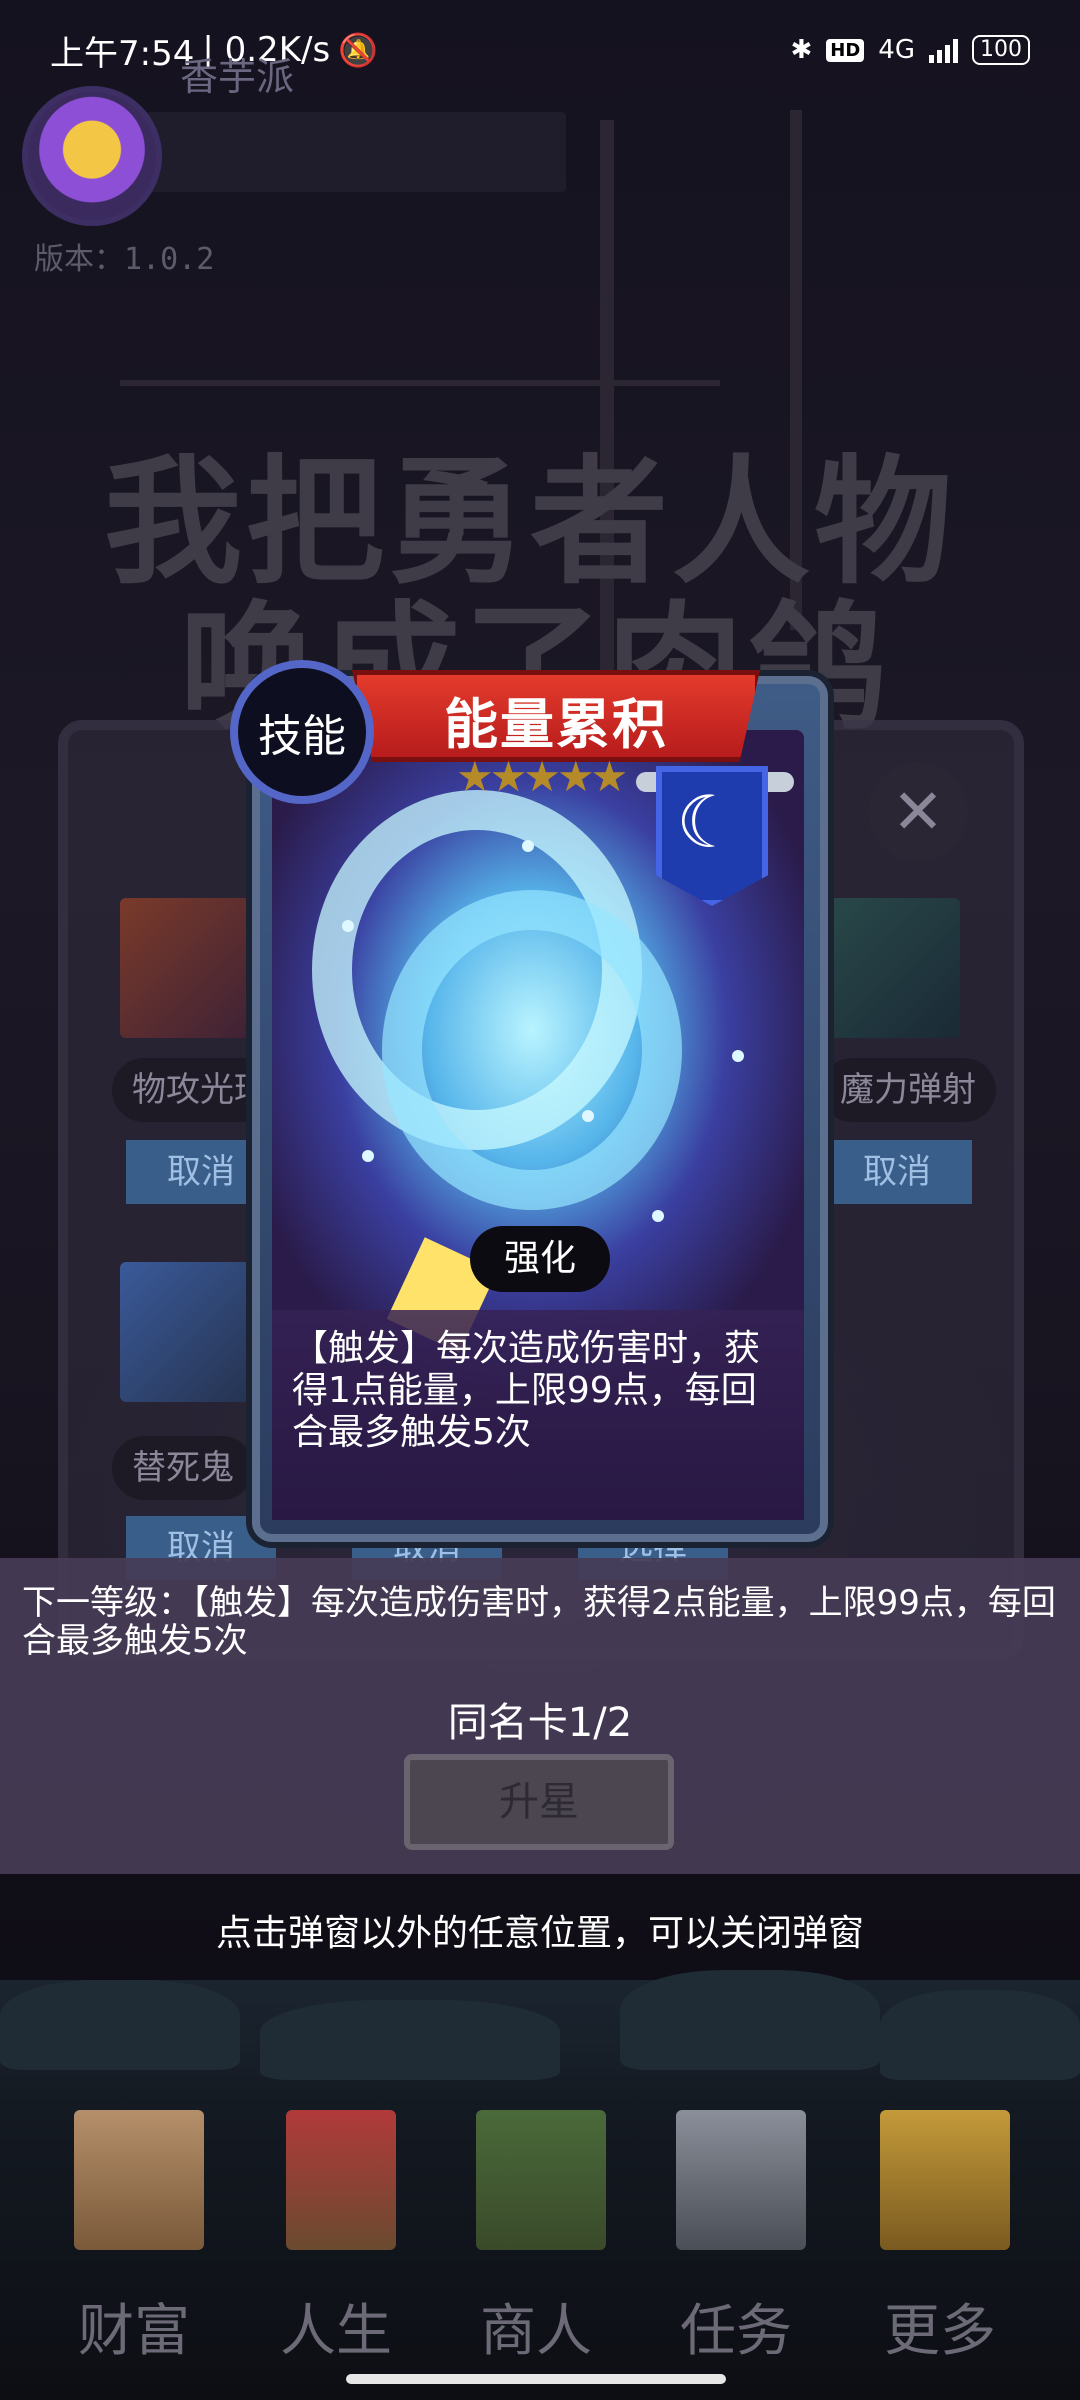  I want to click on profile-header, so click(296, 156).